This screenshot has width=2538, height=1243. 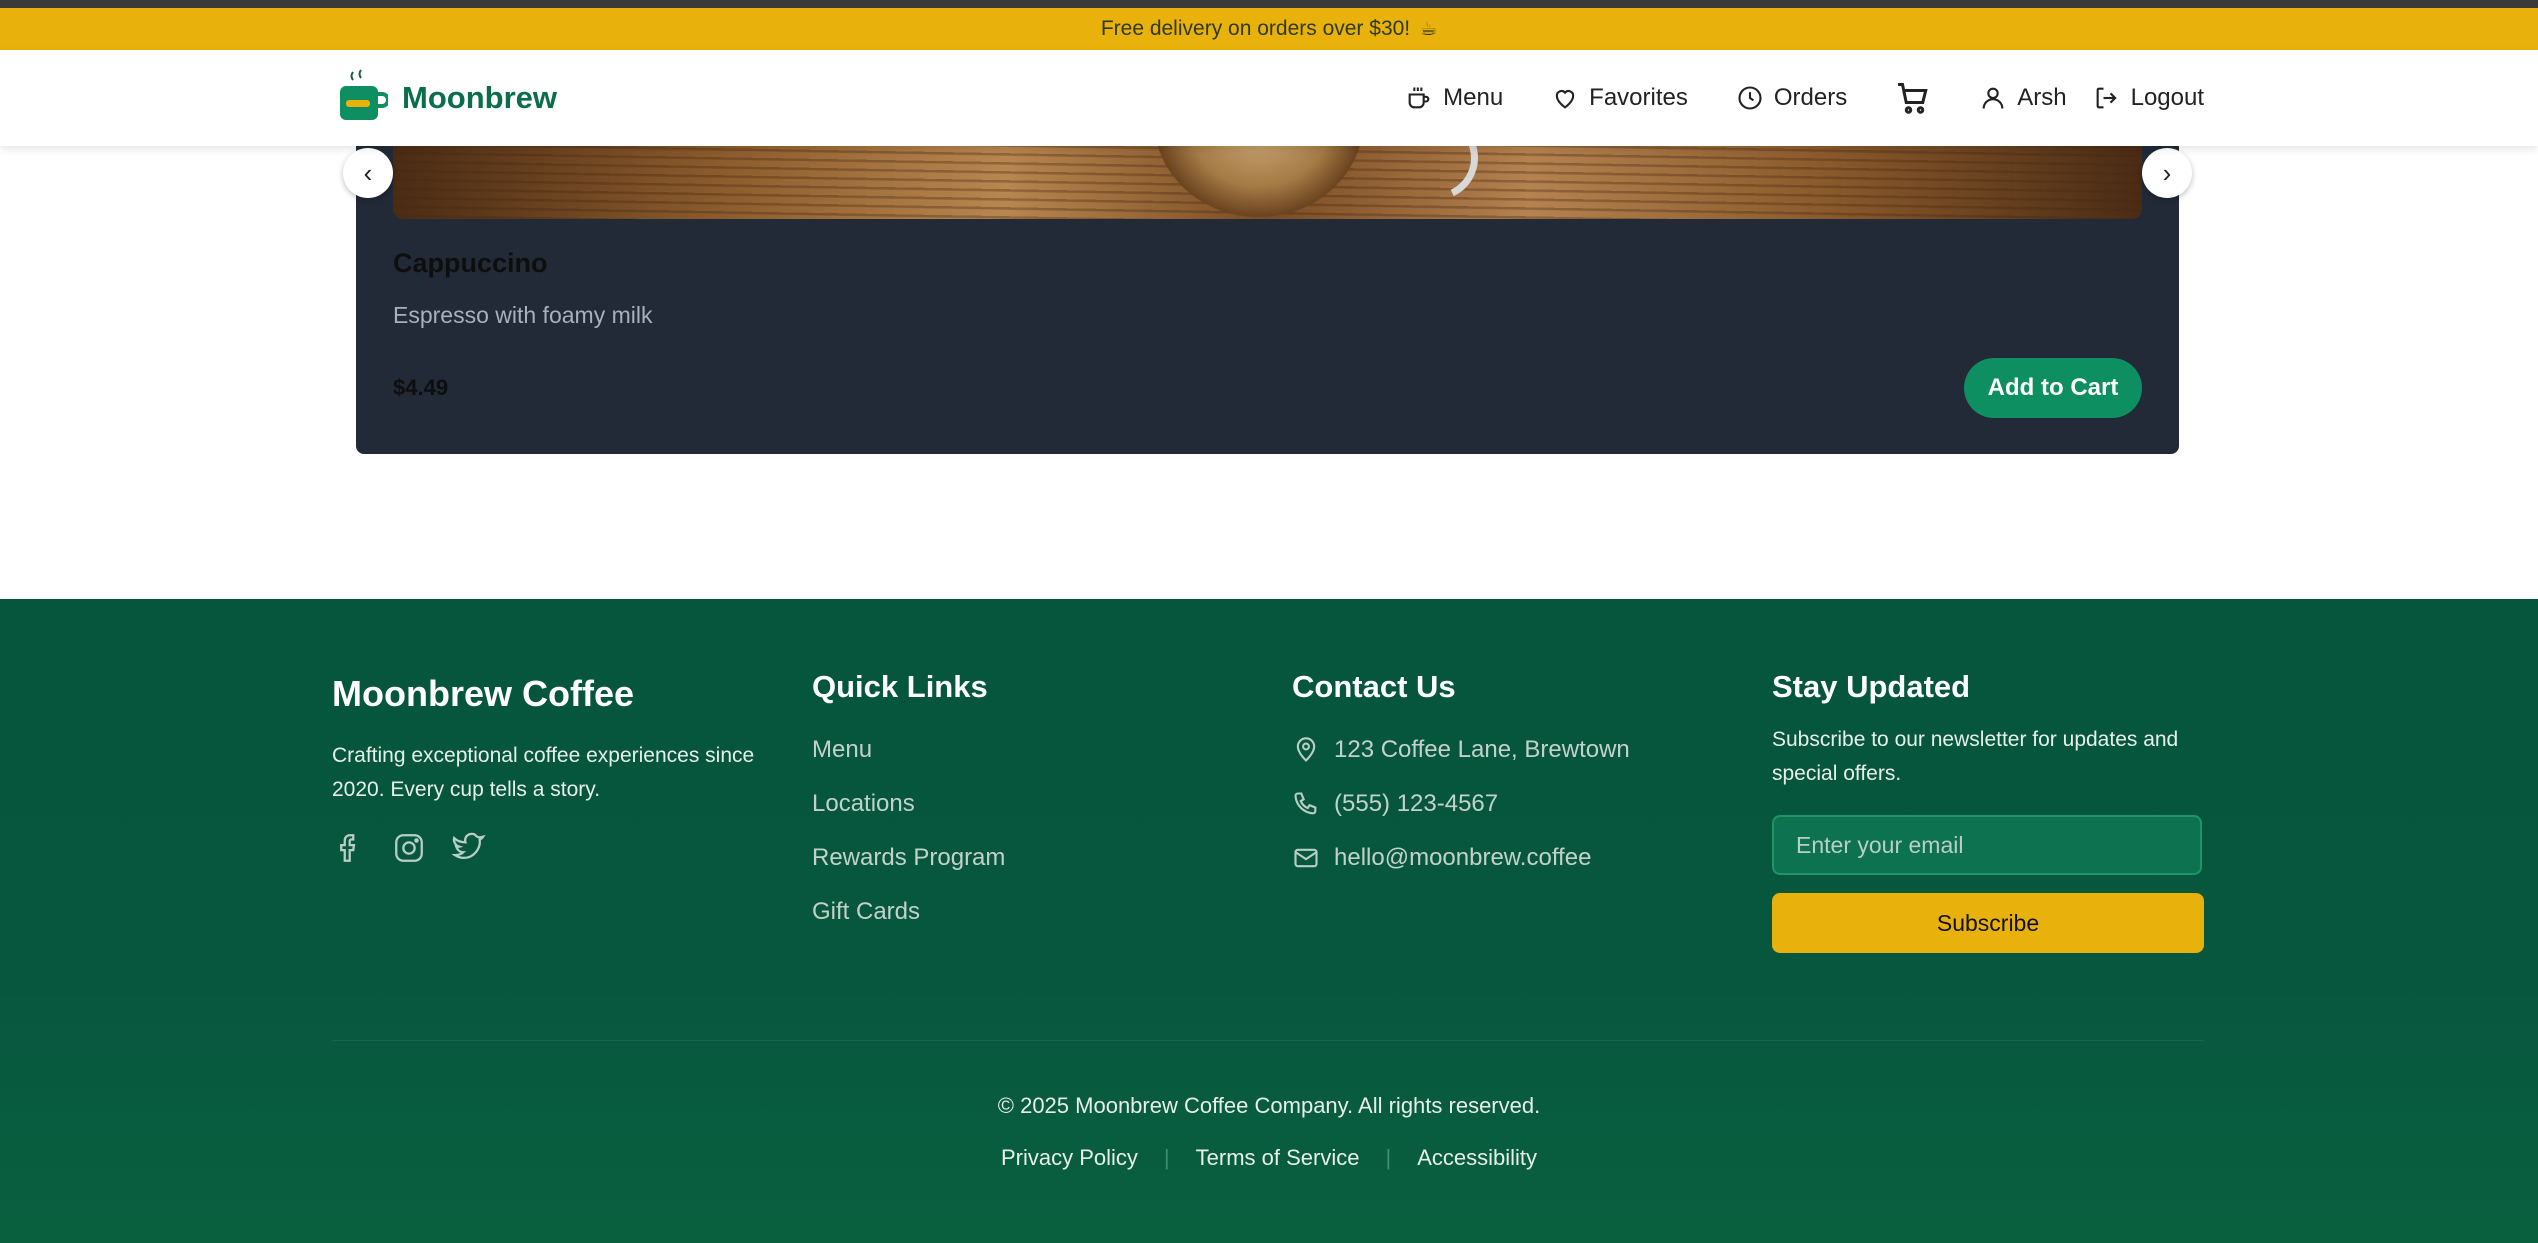 I want to click on cup-handle-shape, so click(x=1436, y=179).